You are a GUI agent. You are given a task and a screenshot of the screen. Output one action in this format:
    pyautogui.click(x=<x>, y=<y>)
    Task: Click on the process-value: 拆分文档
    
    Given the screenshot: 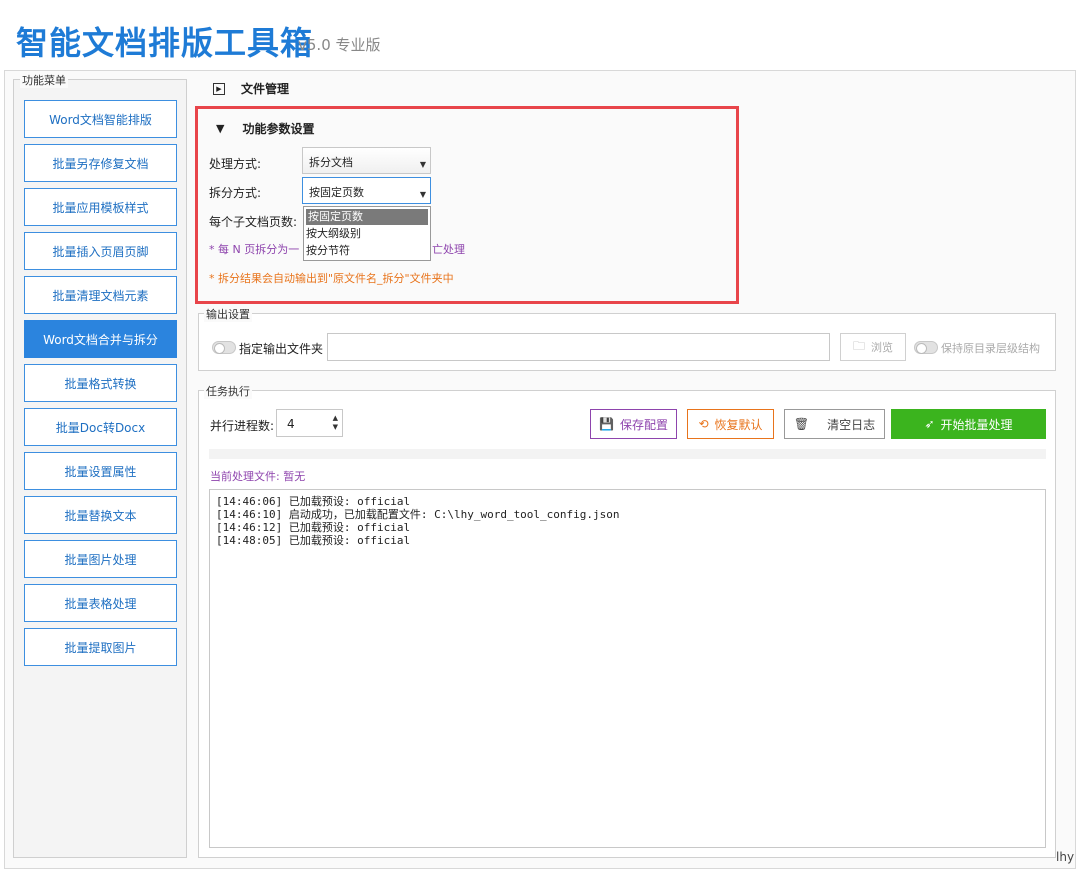 What is the action you would take?
    pyautogui.click(x=331, y=162)
    